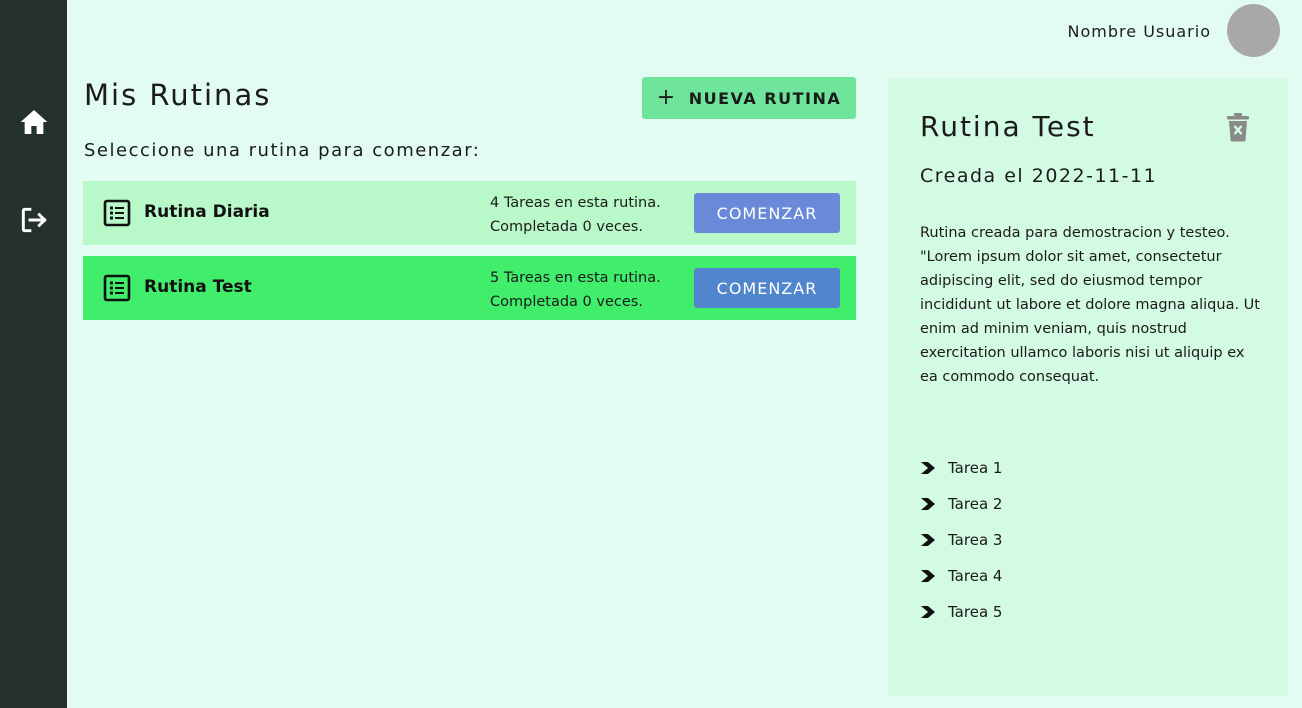  What do you see at coordinates (1253, 30) in the screenshot?
I see `avatar` at bounding box center [1253, 30].